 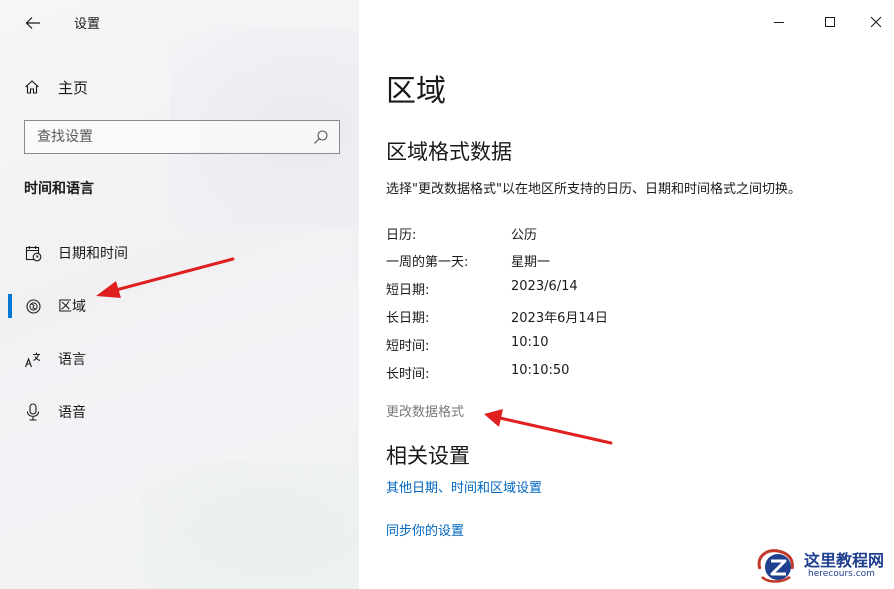 What do you see at coordinates (33, 253) in the screenshot?
I see `calendar-clock-icon` at bounding box center [33, 253].